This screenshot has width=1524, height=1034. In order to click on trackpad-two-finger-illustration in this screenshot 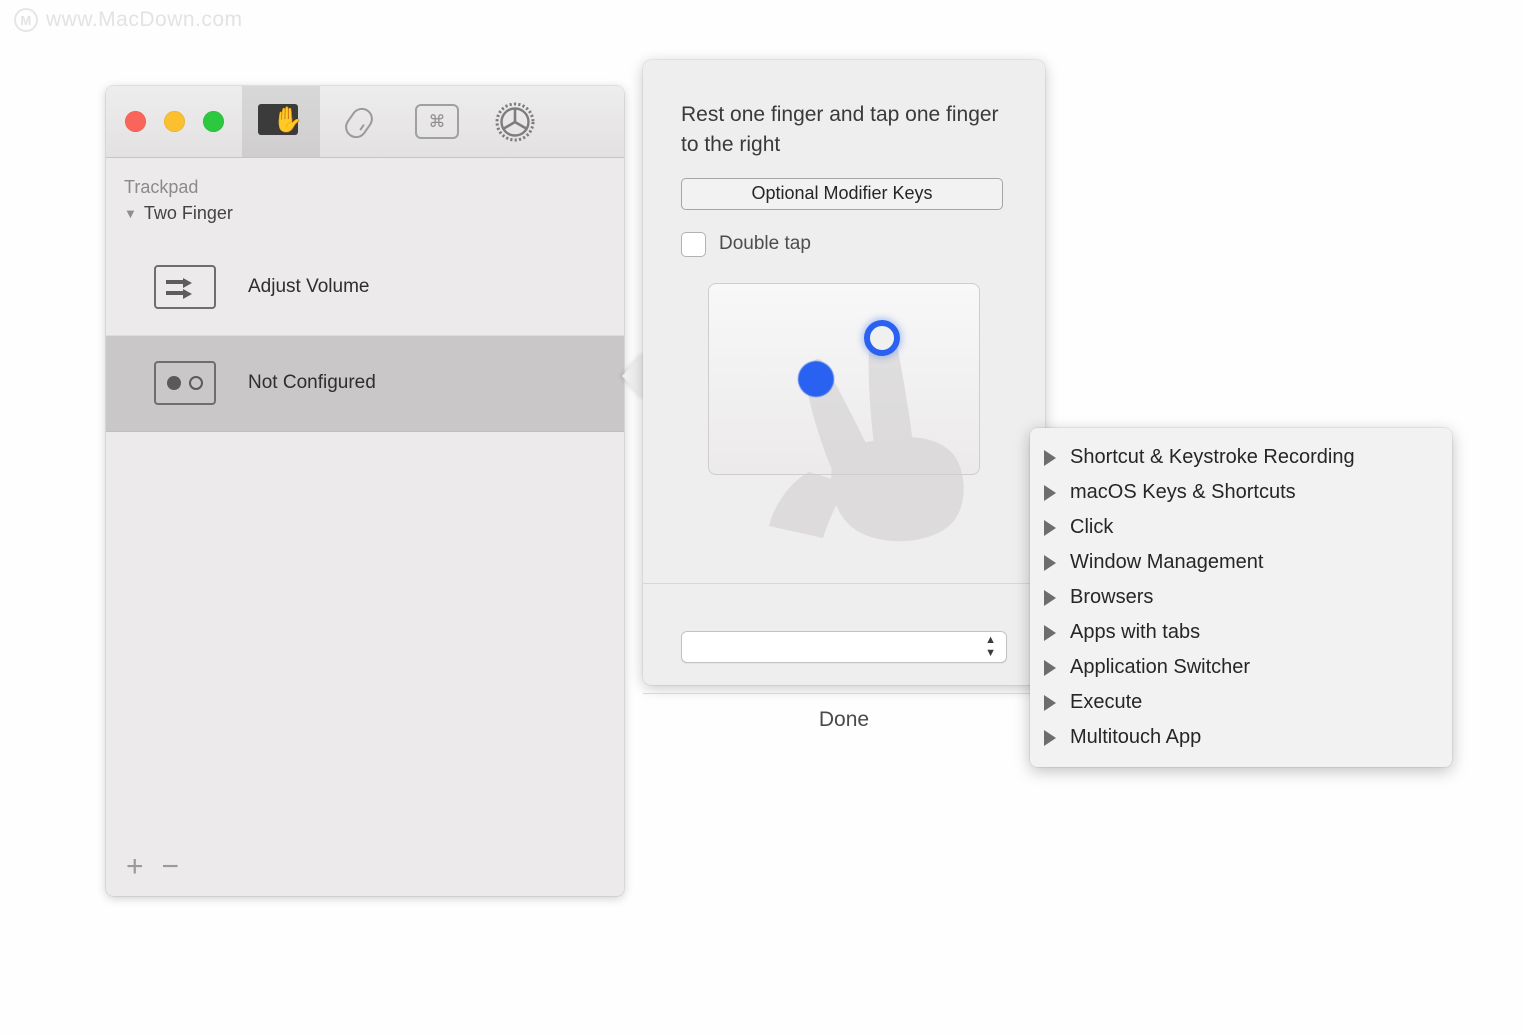, I will do `click(844, 411)`.